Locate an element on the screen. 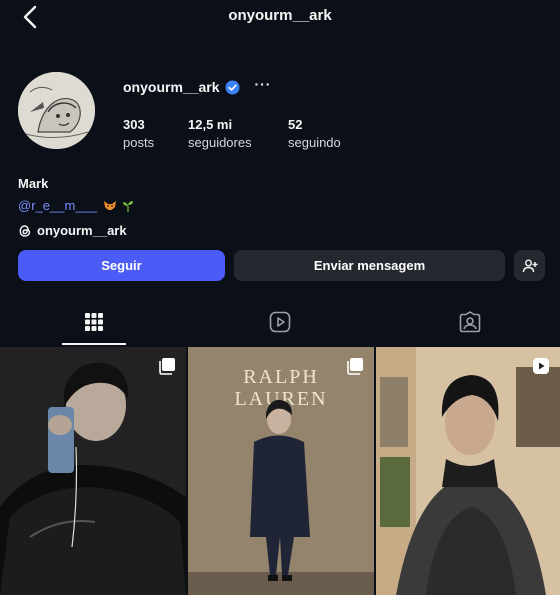 The height and width of the screenshot is (595, 560). username-row: onyourm__ark ··· is located at coordinates (197, 86).